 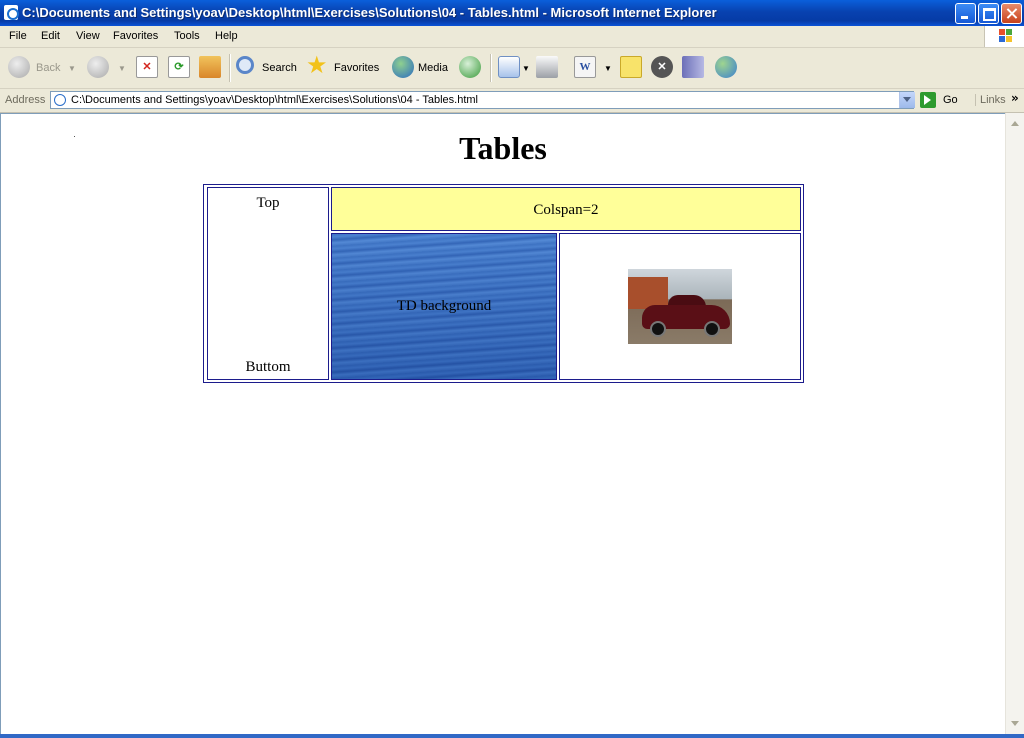 What do you see at coordinates (60, 100) in the screenshot?
I see `page-icon` at bounding box center [60, 100].